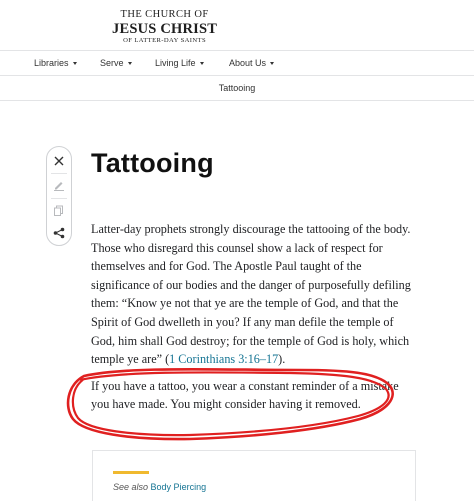  Describe the element at coordinates (55, 63) in the screenshot. I see `nav-item-libraries: Libraries` at that location.